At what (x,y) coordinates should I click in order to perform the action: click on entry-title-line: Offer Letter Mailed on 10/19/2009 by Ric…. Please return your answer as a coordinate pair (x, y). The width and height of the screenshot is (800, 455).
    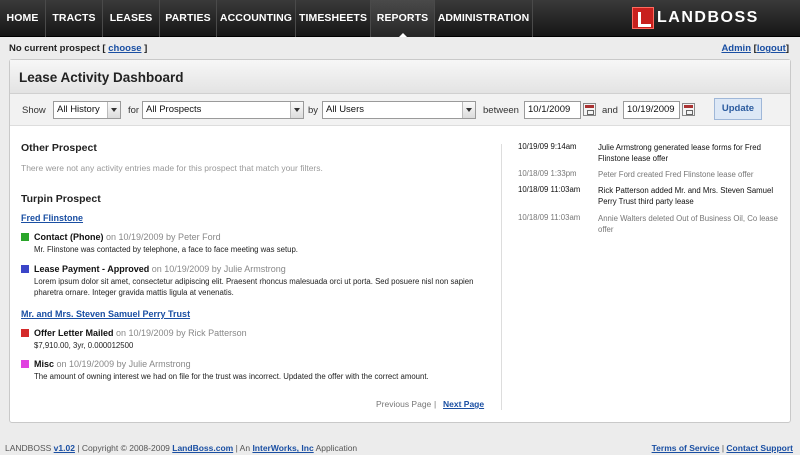
    Looking at the image, I should click on (140, 333).